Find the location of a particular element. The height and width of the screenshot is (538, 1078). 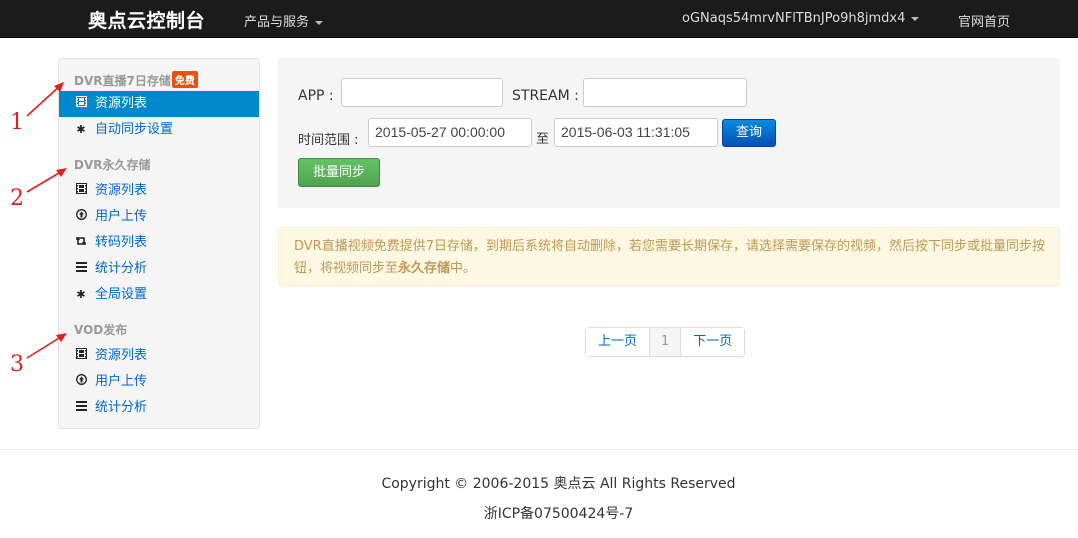

sidebar-header-label: DVR直播7日存储 is located at coordinates (122, 81).